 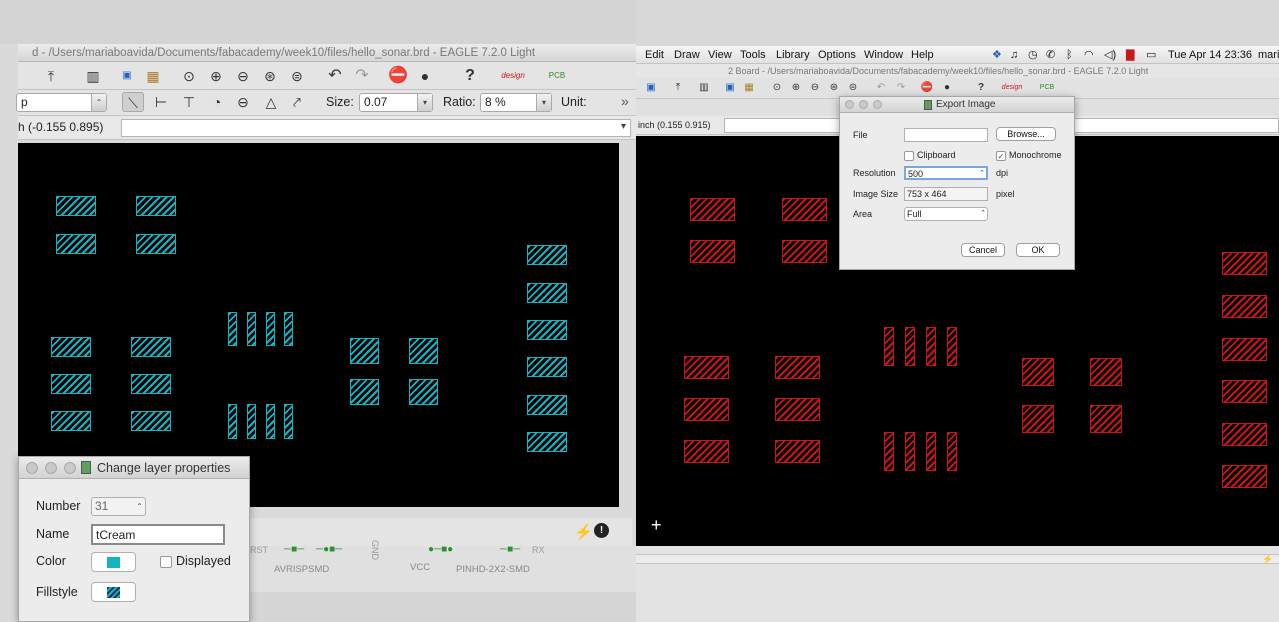 What do you see at coordinates (297, 102) in the screenshot?
I see `bend-free-icon: ⤤` at bounding box center [297, 102].